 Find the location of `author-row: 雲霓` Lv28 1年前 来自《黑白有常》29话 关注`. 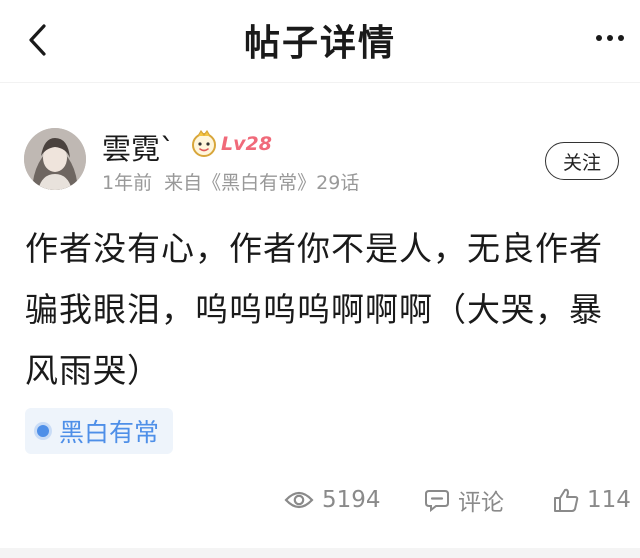

author-row: 雲霓` Lv28 1年前 来自《黑白有常》29话 关注 is located at coordinates (320, 160).